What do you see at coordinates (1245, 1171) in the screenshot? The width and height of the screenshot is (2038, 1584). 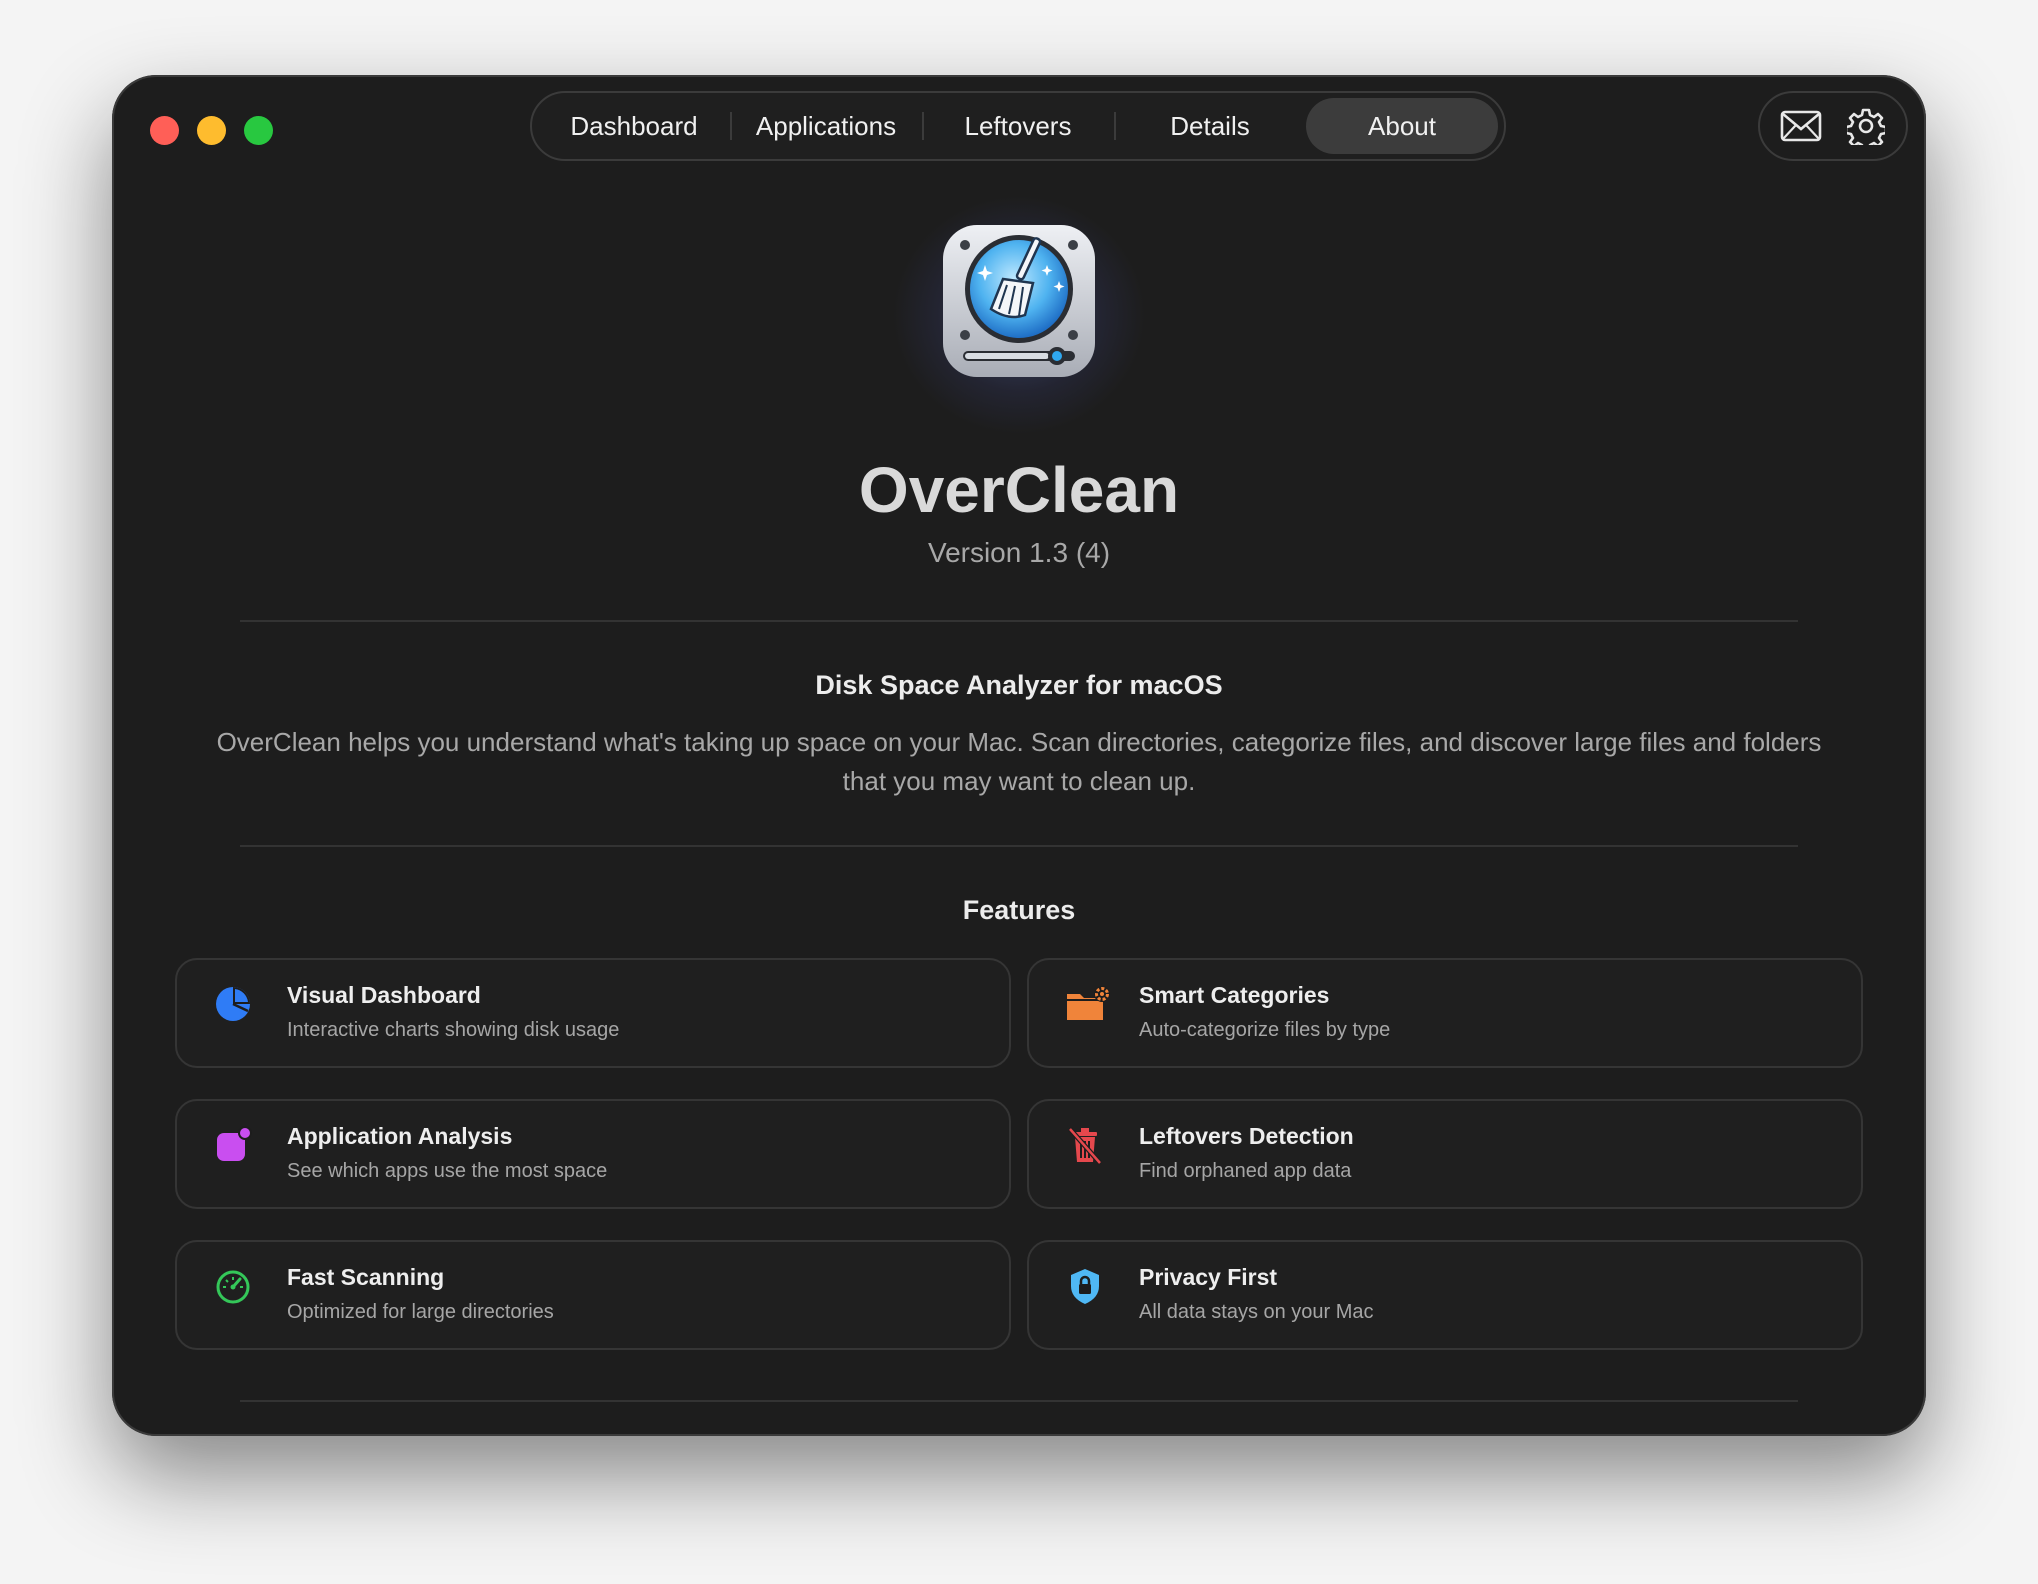 I see `feature-description: Find orphaned app data` at bounding box center [1245, 1171].